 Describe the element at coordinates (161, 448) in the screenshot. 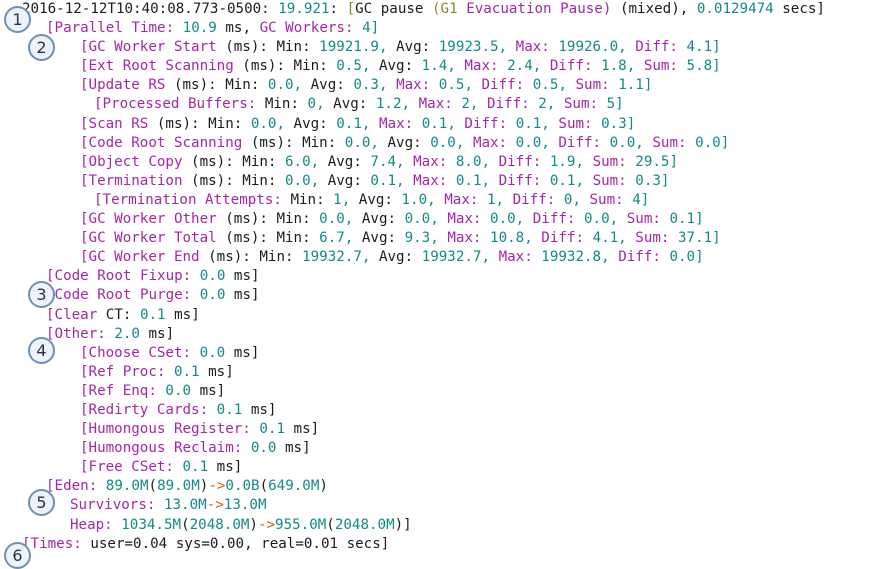

I see `log-token-key: [Humongous Reclaim:` at that location.